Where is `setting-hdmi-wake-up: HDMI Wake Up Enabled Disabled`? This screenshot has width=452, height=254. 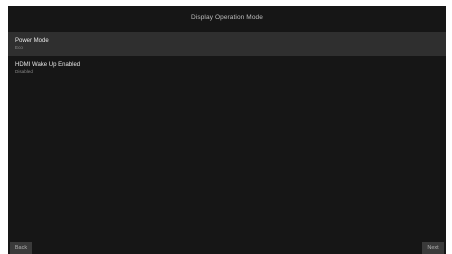 setting-hdmi-wake-up: HDMI Wake Up Enabled Disabled is located at coordinates (227, 68).